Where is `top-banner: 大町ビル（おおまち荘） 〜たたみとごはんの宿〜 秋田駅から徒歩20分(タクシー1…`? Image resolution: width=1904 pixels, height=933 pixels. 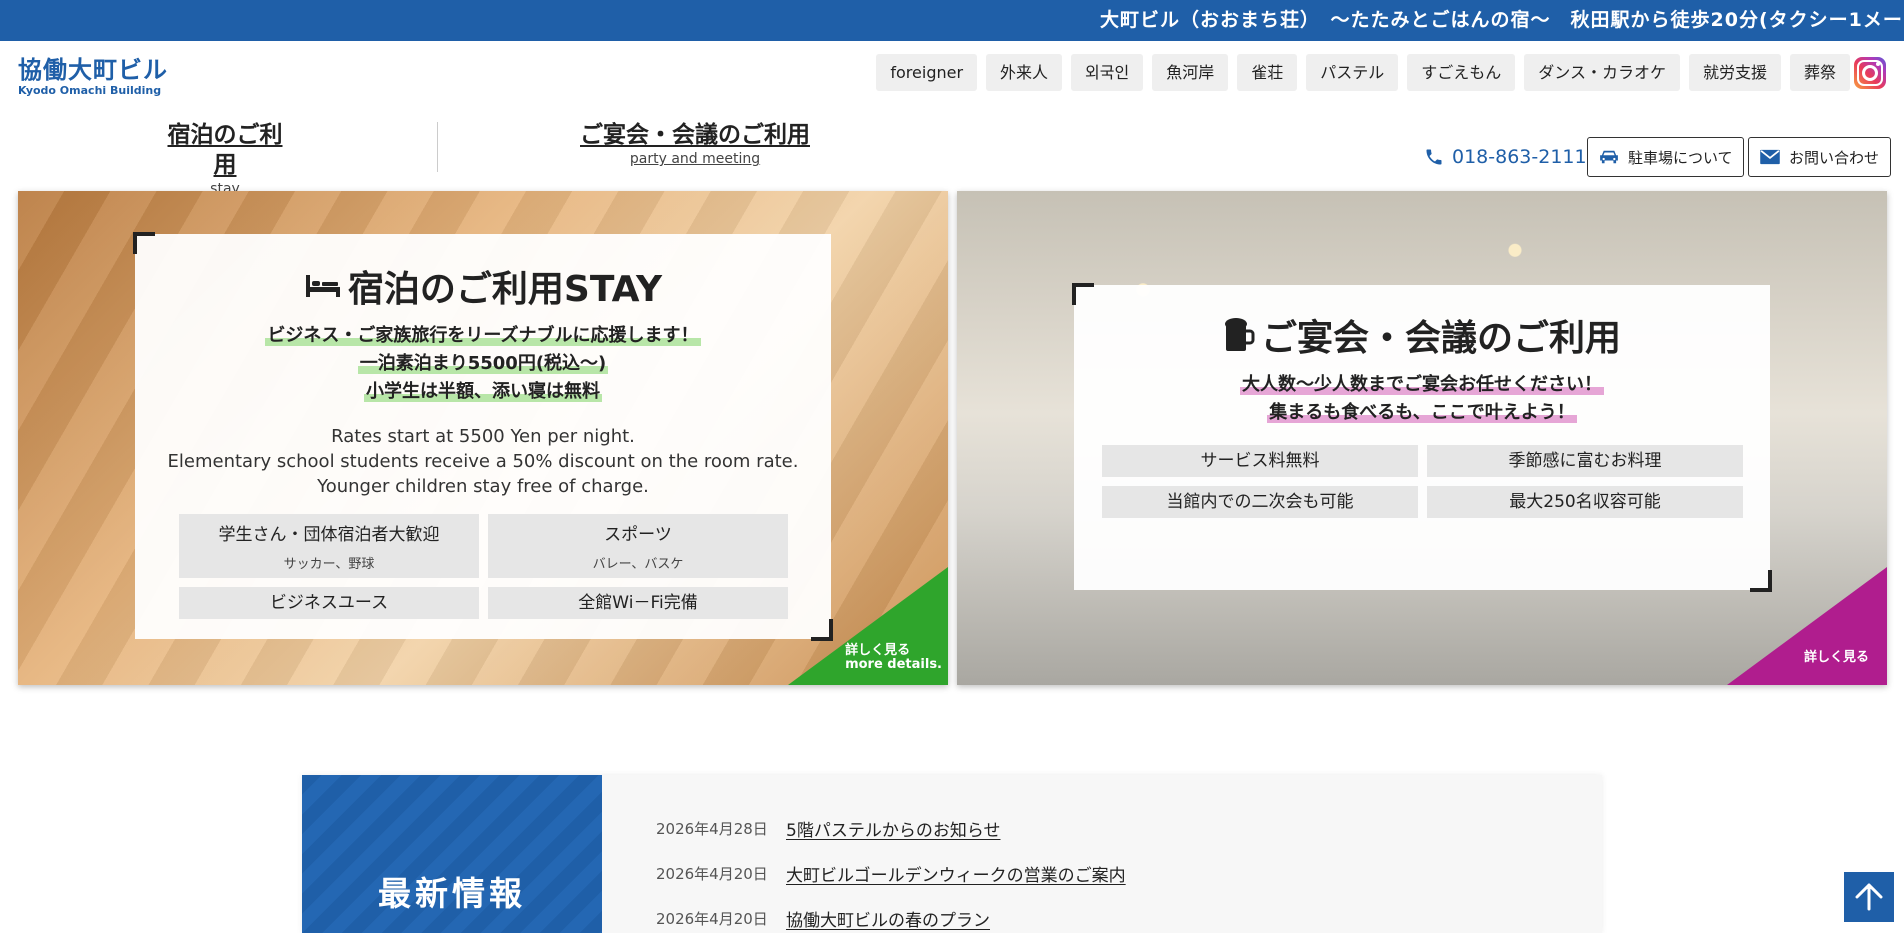
top-banner: 大町ビル（おおまち荘） 〜たたみとごはんの宿〜 秋田駅から徒歩20分(タクシー1… is located at coordinates (952, 20).